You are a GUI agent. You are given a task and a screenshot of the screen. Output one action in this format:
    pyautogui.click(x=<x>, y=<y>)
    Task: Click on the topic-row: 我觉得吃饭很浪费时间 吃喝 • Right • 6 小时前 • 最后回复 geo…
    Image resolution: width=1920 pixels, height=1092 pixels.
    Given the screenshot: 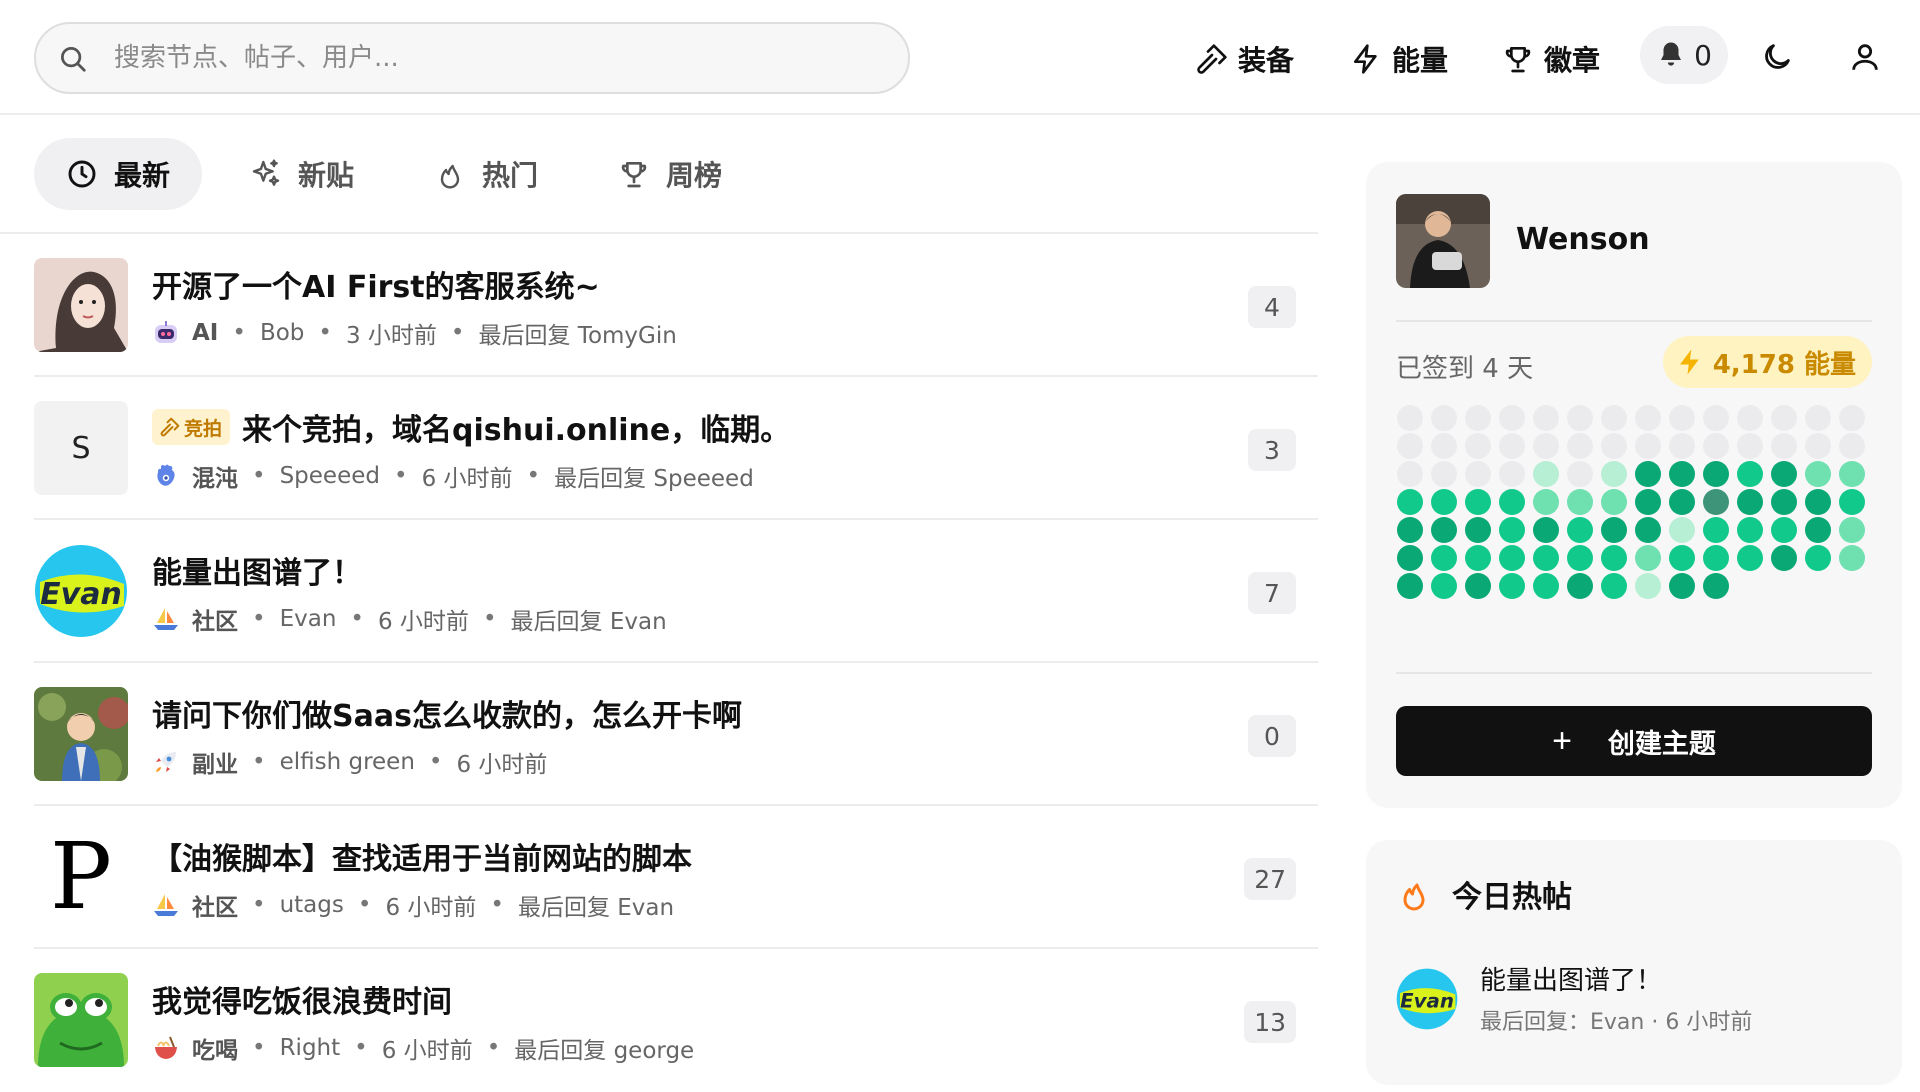 What is the action you would take?
    pyautogui.click(x=676, y=1020)
    